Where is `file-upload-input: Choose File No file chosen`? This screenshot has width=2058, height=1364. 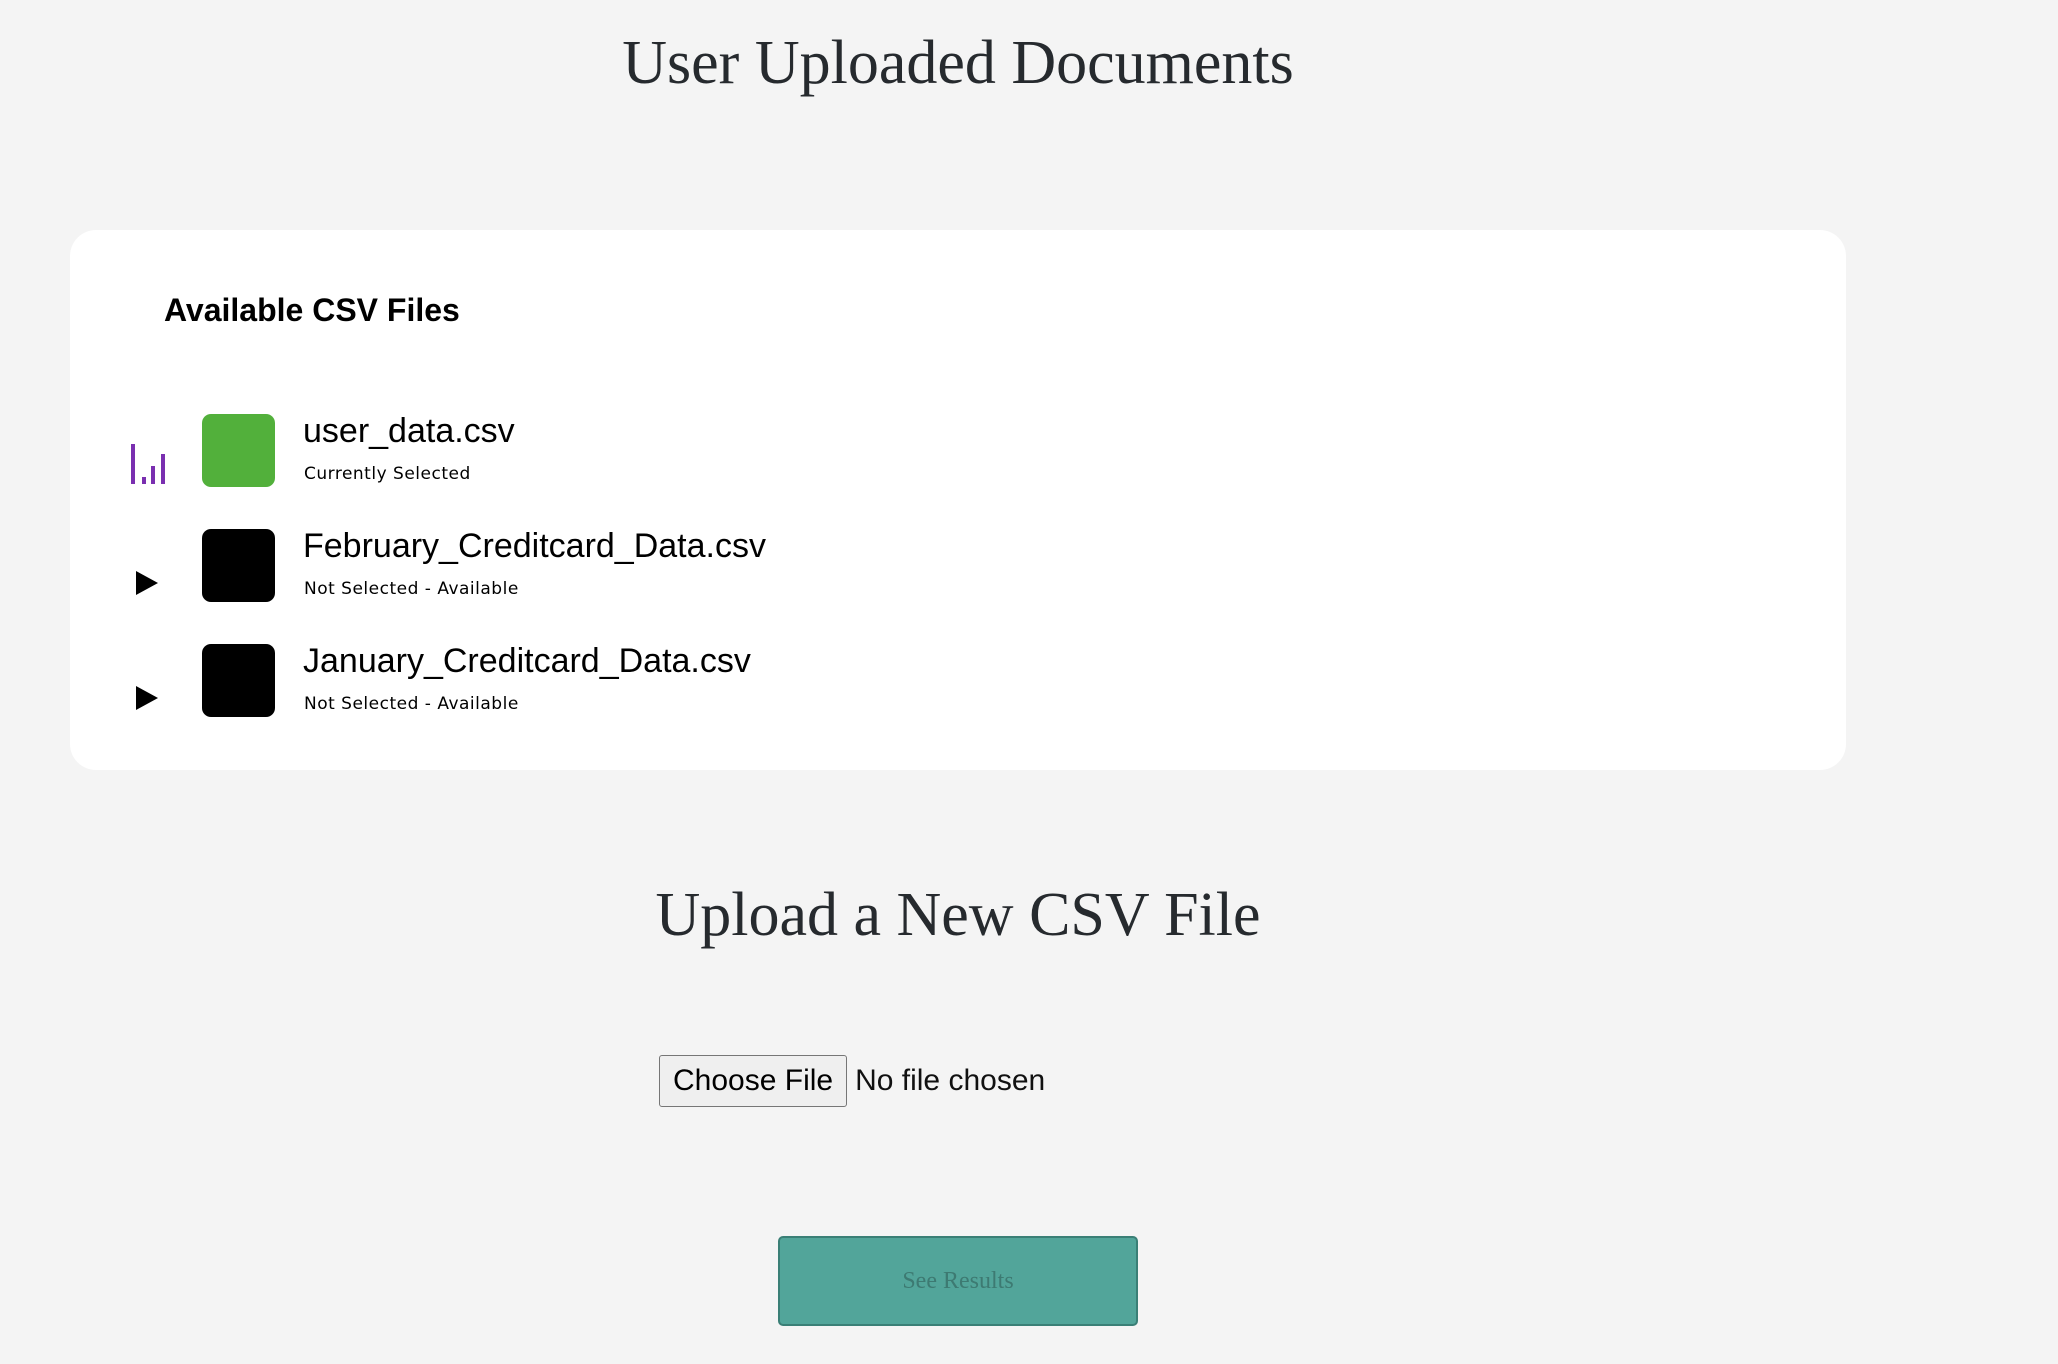
file-upload-input: Choose File No file chosen is located at coordinates (852, 1081).